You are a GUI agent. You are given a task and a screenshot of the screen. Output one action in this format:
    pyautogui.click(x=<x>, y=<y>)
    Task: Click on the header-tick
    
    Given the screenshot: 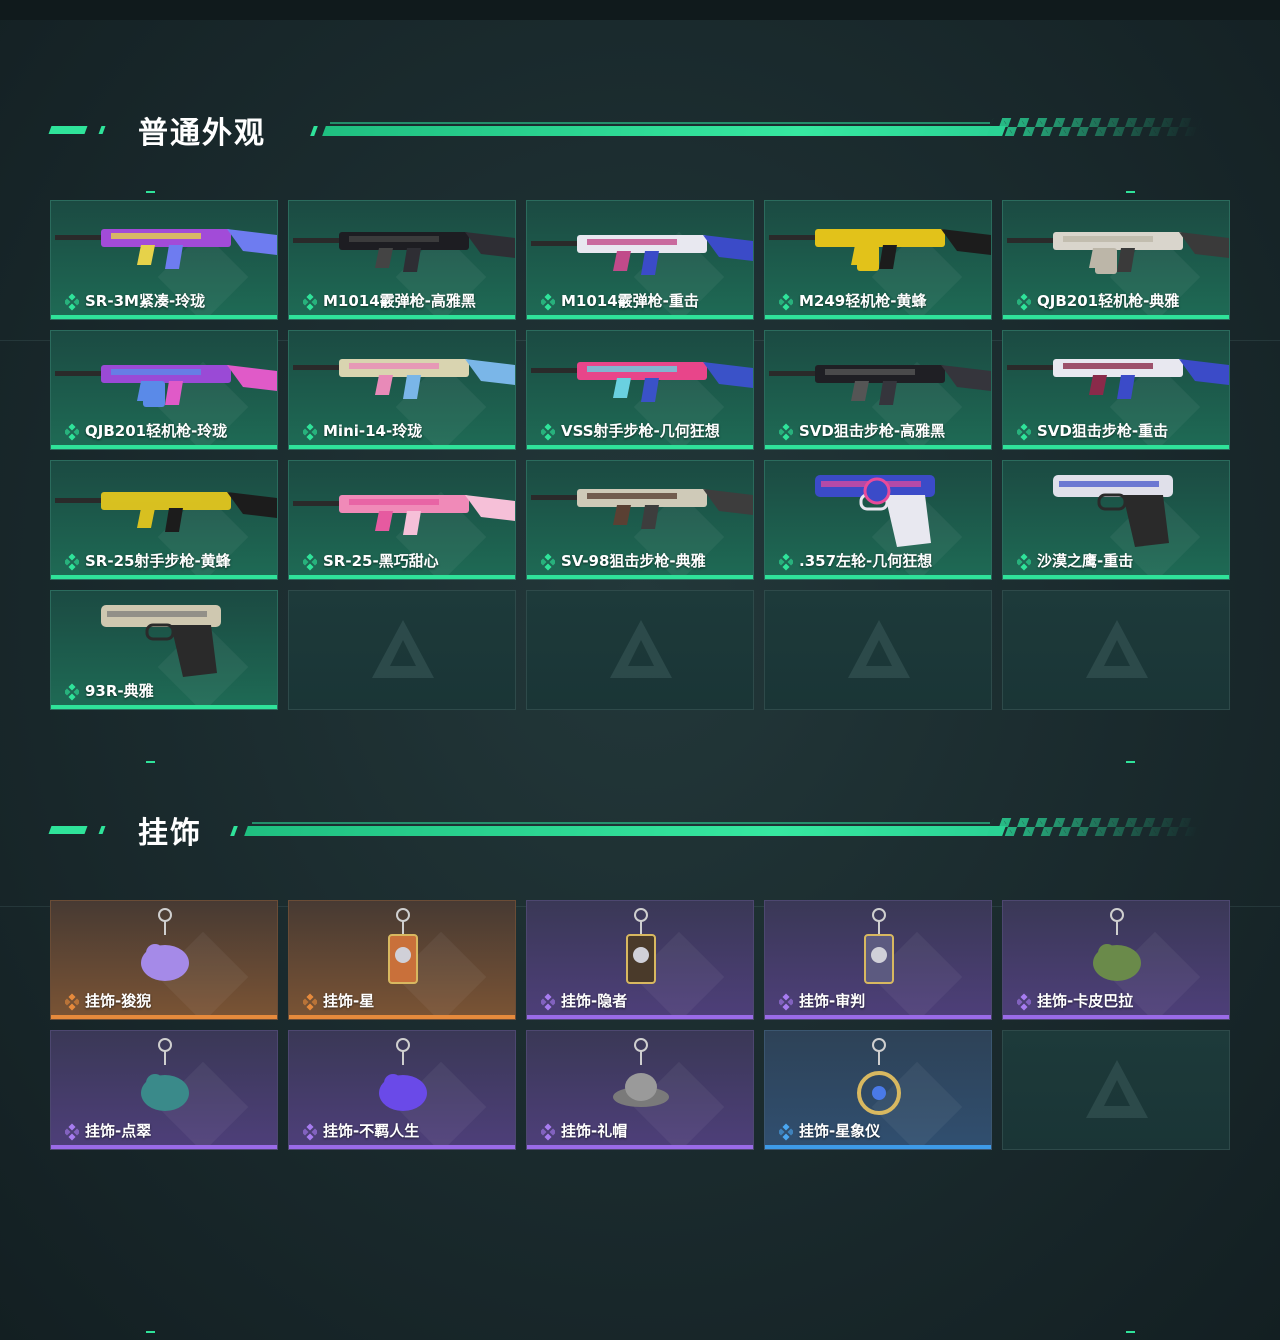 What is the action you would take?
    pyautogui.click(x=234, y=831)
    